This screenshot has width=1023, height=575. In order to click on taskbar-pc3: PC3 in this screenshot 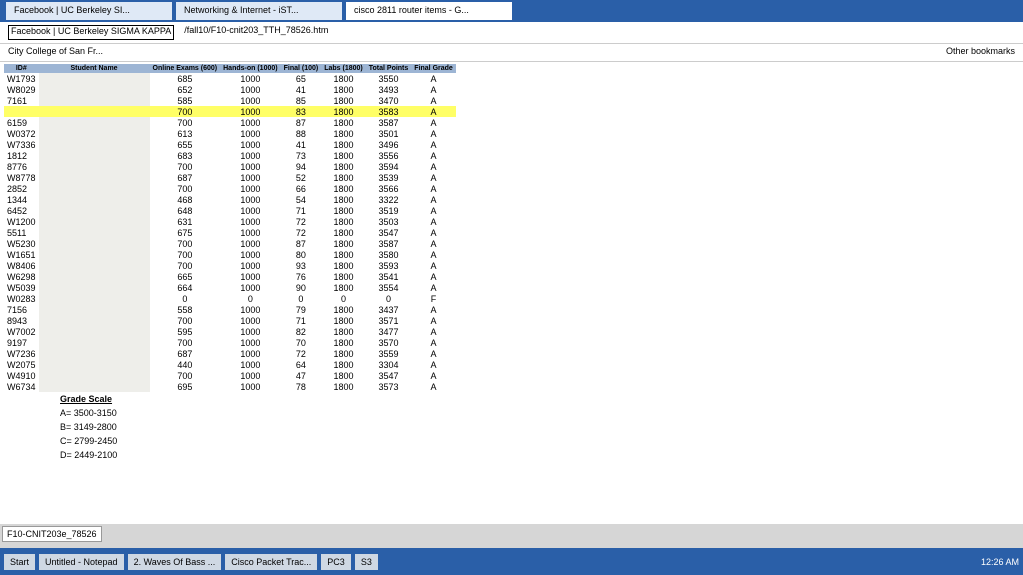, I will do `click(336, 561)`.